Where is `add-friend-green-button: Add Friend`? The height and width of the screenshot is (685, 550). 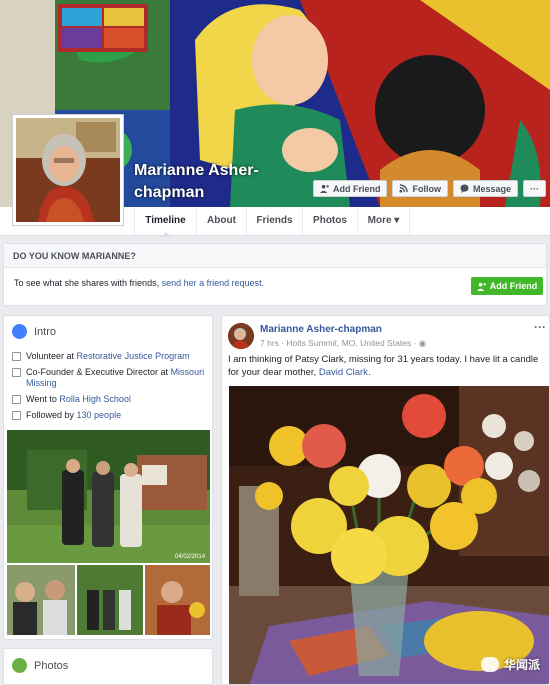 add-friend-green-button: Add Friend is located at coordinates (507, 286).